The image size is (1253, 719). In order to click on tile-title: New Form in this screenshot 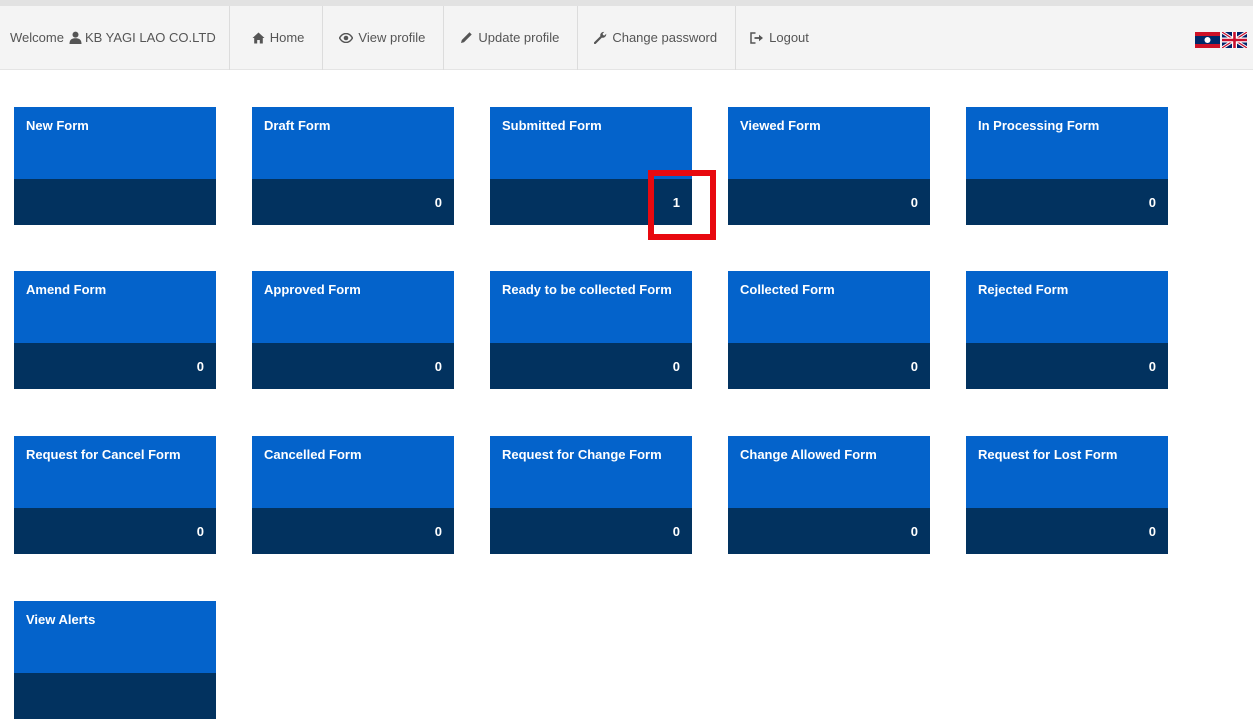, I will do `click(115, 143)`.